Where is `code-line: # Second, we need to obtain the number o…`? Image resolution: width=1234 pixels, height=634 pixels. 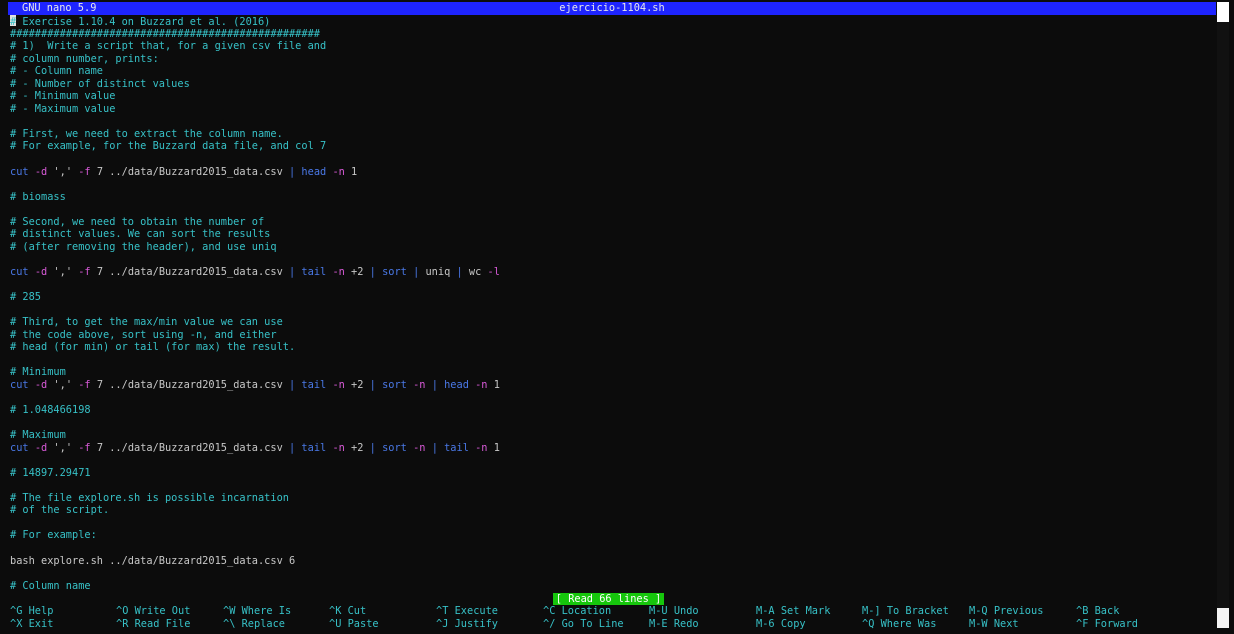 code-line: # Second, we need to obtain the number o… is located at coordinates (610, 222).